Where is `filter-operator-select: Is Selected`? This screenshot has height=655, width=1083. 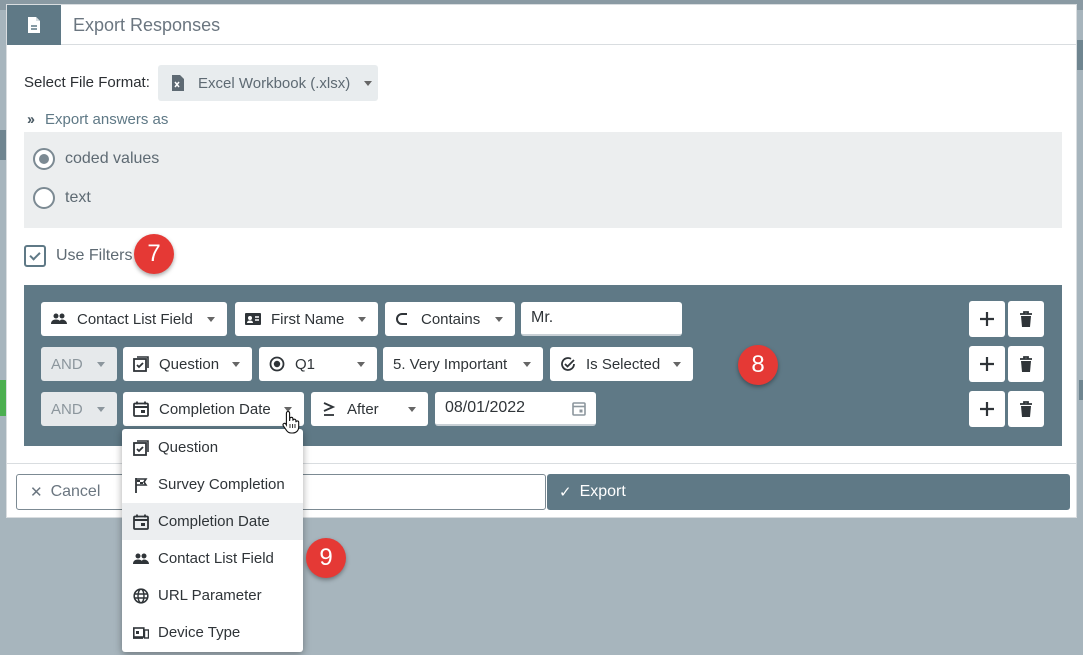
filter-operator-select: Is Selected is located at coordinates (621, 364).